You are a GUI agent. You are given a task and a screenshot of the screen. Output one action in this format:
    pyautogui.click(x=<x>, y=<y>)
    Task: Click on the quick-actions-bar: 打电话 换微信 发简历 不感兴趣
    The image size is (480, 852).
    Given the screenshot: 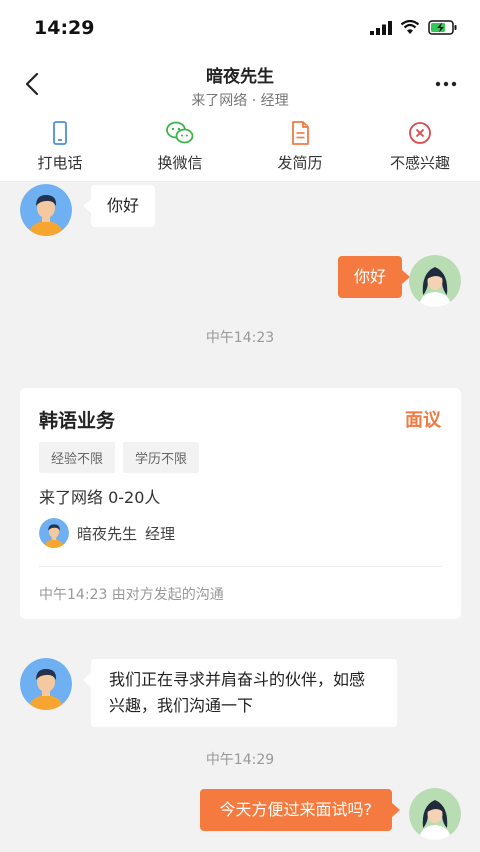 What is the action you would take?
    pyautogui.click(x=240, y=149)
    